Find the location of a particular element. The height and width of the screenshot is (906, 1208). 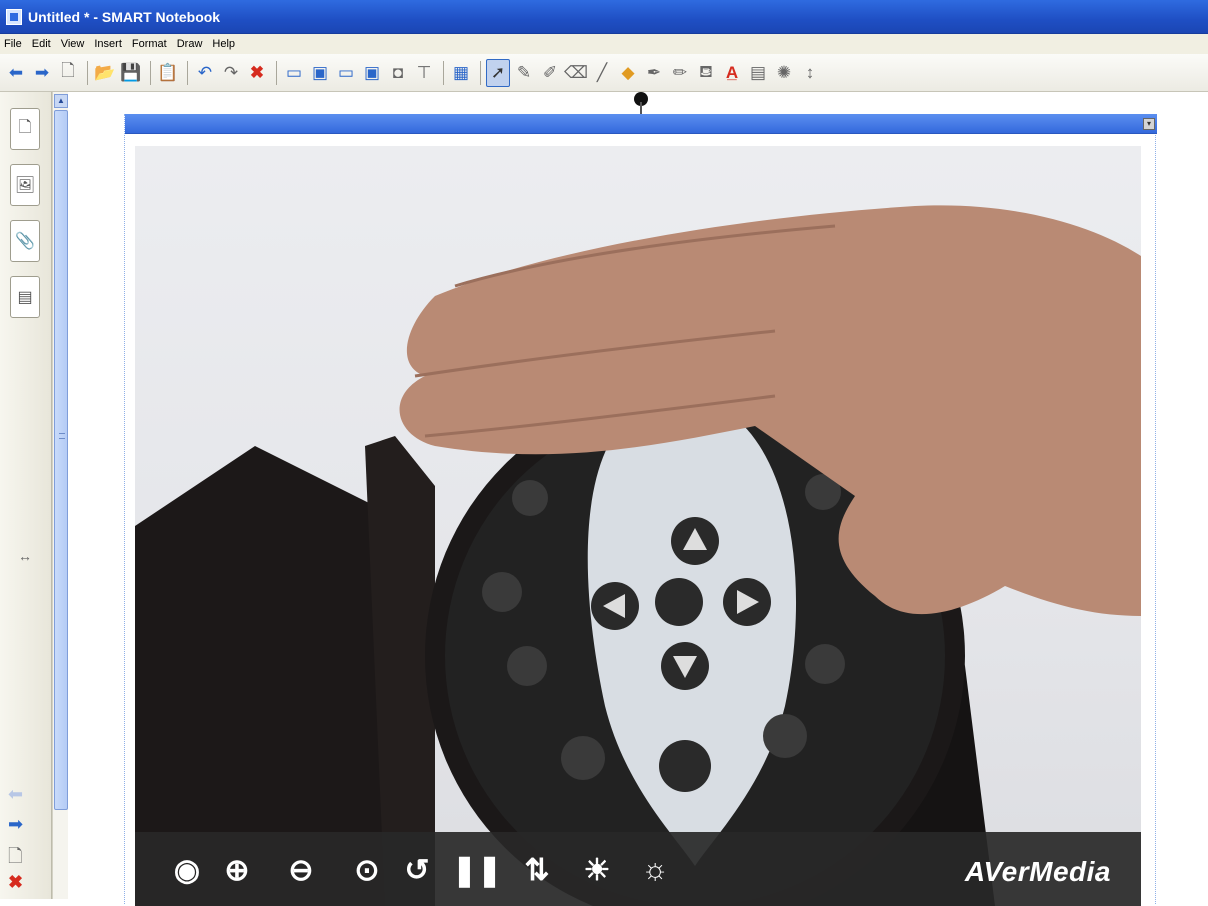

menu-button is located at coordinates (685, 766).